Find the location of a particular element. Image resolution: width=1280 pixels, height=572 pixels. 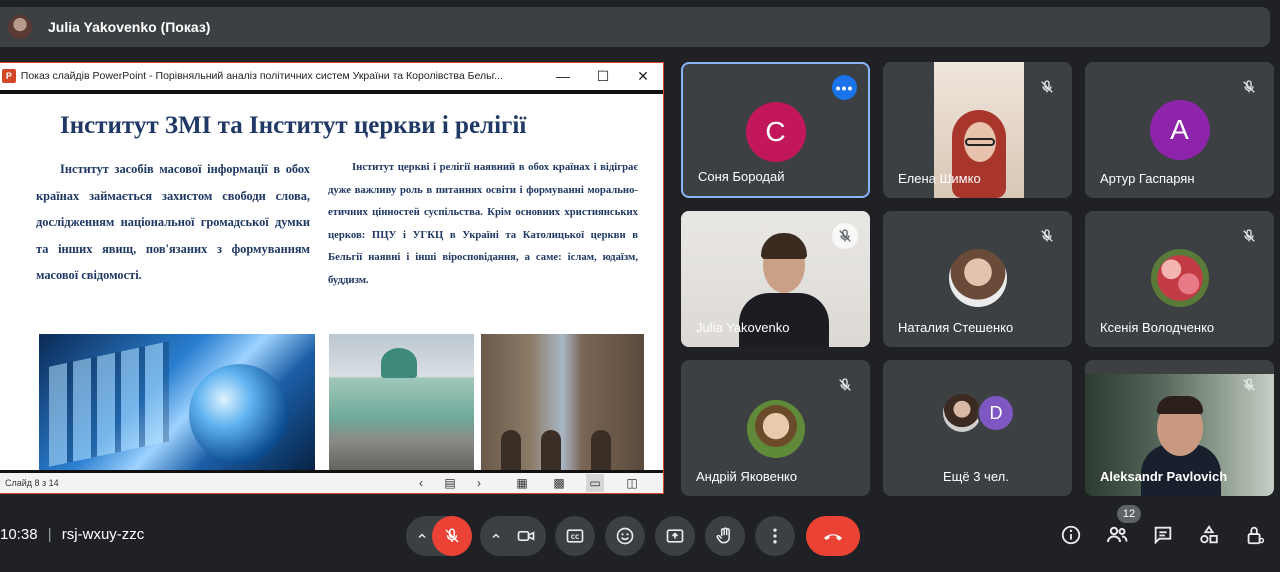

svg-text: CC is located at coordinates (575, 538).